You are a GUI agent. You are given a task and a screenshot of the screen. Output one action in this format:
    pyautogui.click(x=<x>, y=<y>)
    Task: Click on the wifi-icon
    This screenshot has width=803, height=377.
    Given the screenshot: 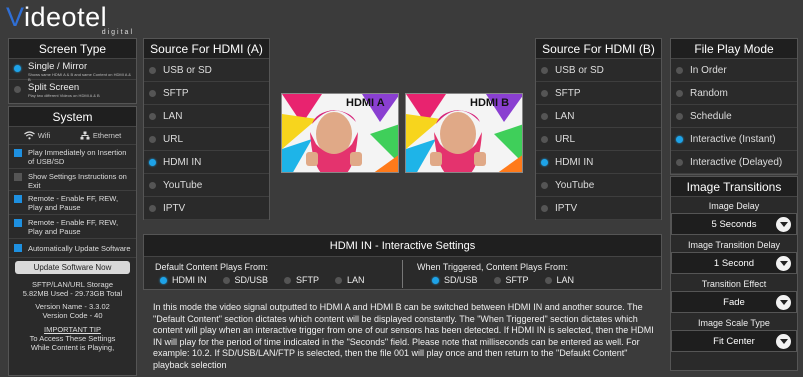 What is the action you would take?
    pyautogui.click(x=29, y=135)
    